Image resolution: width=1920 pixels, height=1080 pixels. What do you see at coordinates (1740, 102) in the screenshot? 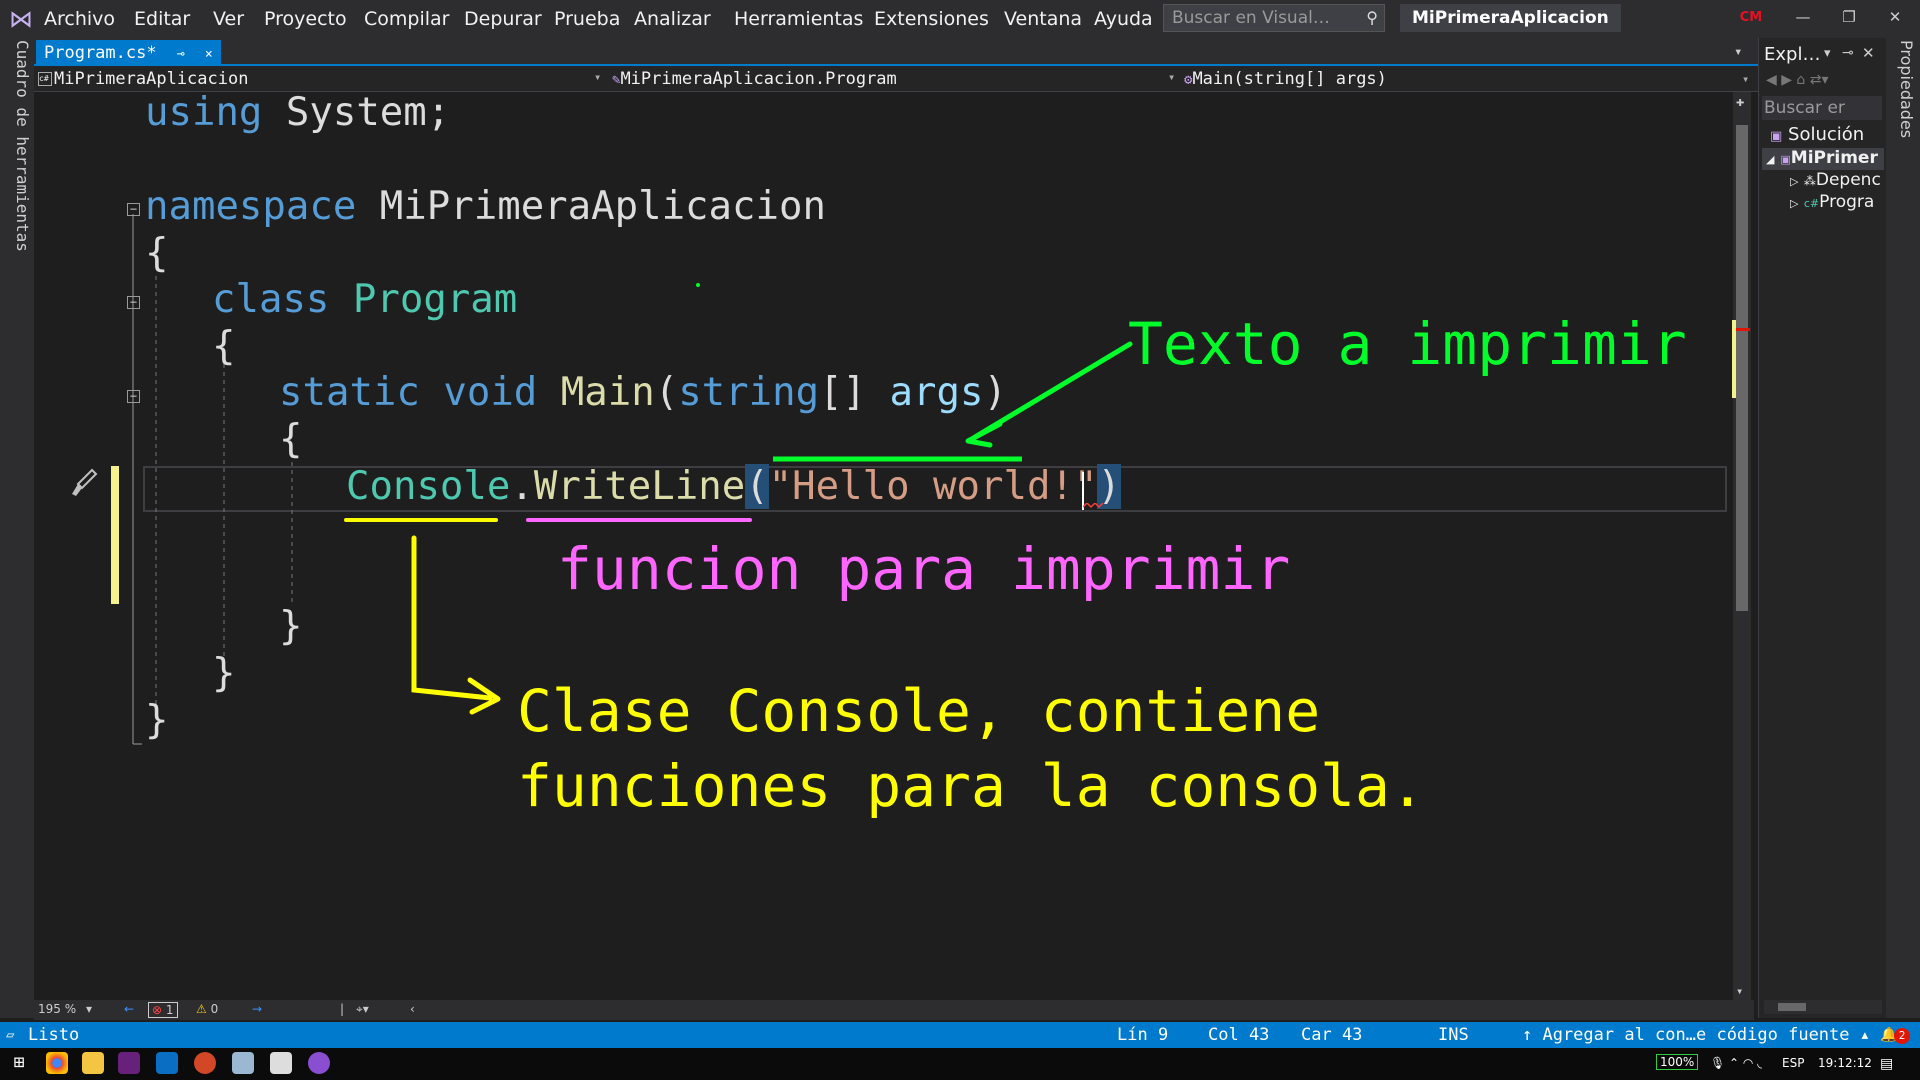
I see `split-editor-icon: ✚` at bounding box center [1740, 102].